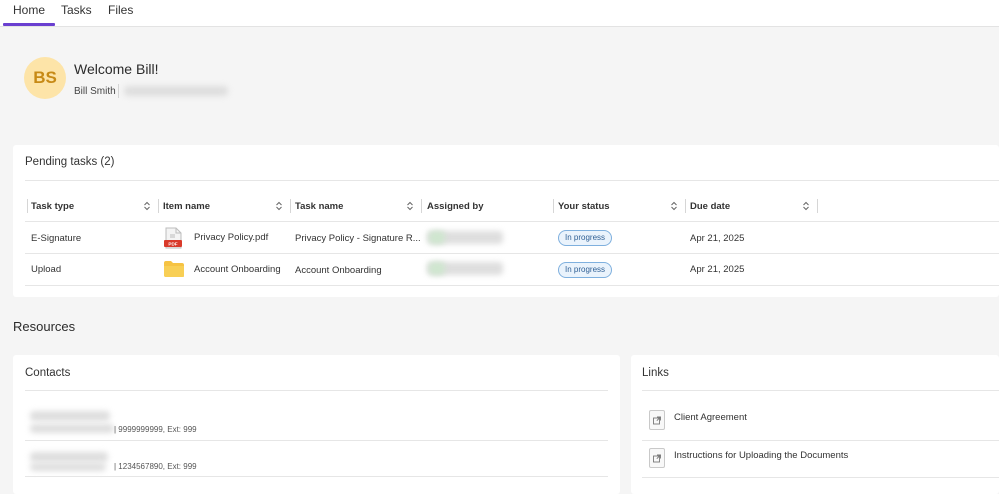  Describe the element at coordinates (172, 244) in the screenshot. I see `svg-text: PDF` at that location.